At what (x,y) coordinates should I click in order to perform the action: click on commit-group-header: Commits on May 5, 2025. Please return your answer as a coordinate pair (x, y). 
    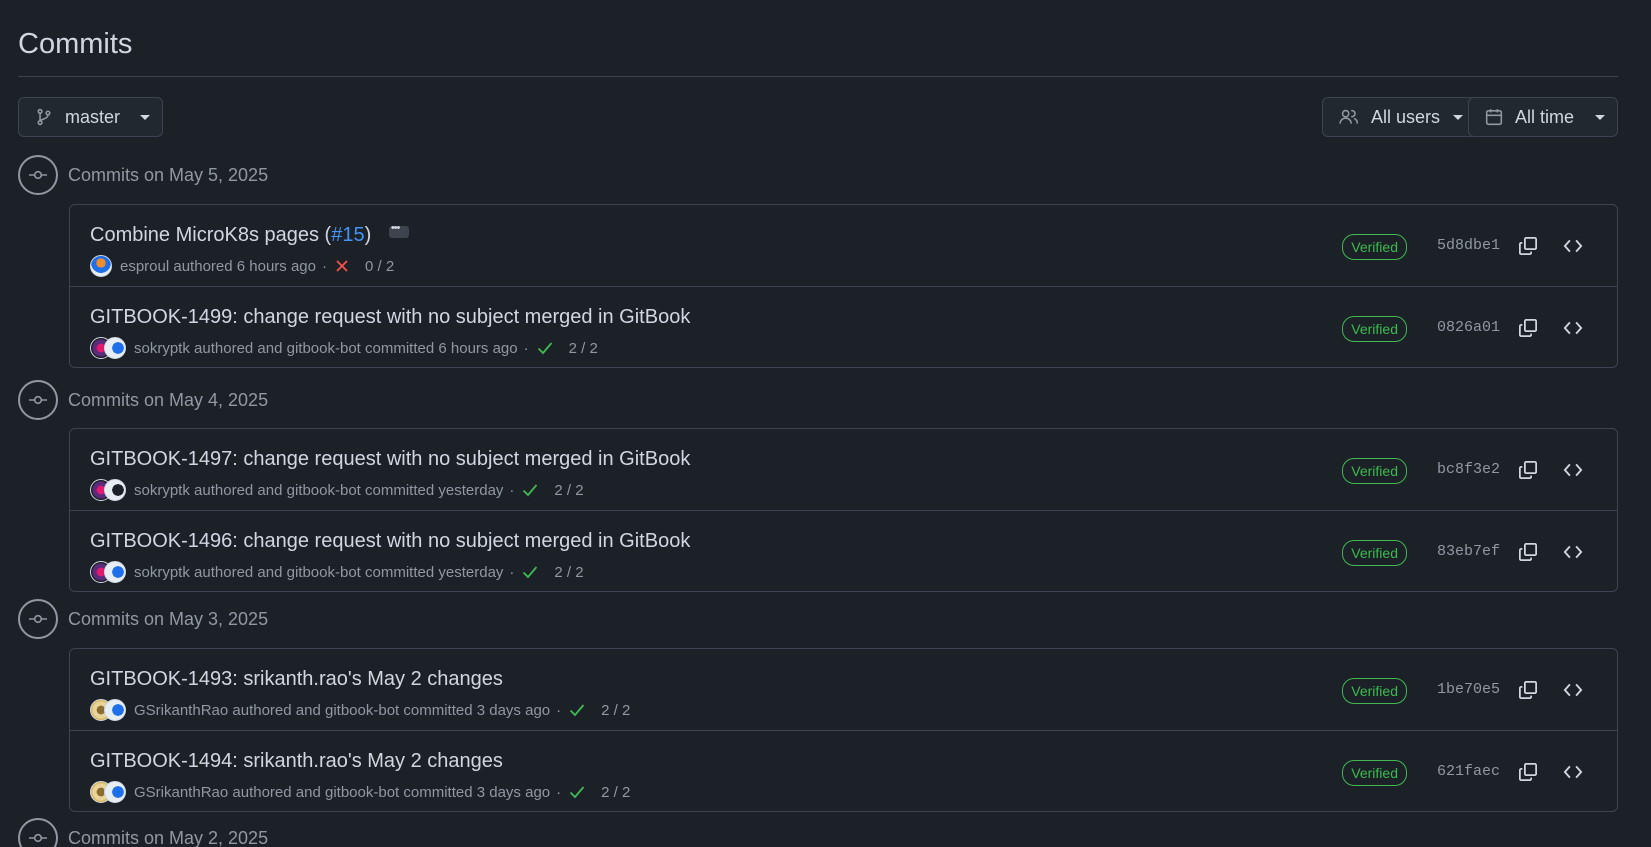
    Looking at the image, I should click on (143, 175).